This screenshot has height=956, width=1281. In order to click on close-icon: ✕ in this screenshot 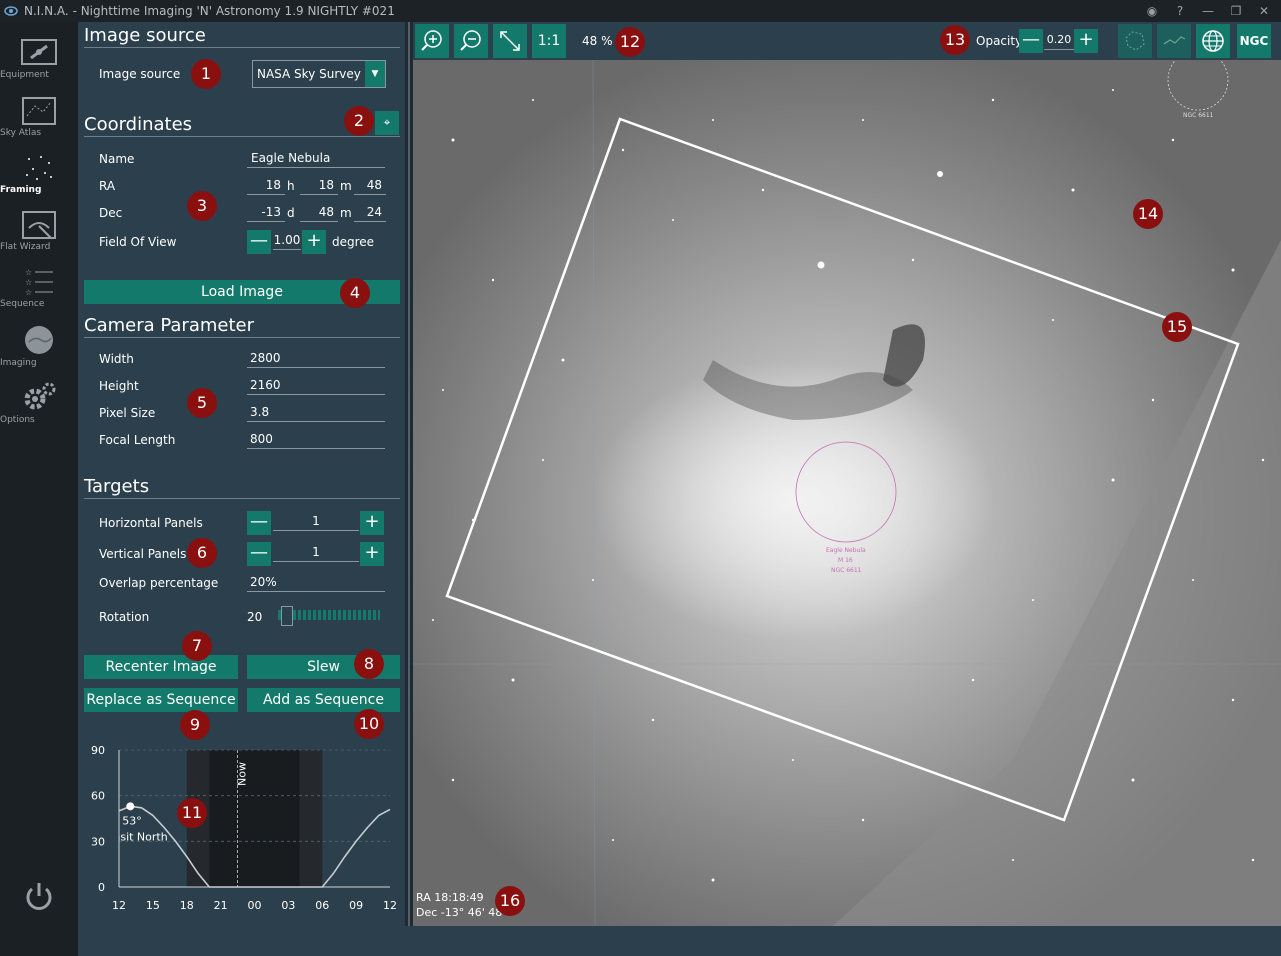, I will do `click(1264, 11)`.